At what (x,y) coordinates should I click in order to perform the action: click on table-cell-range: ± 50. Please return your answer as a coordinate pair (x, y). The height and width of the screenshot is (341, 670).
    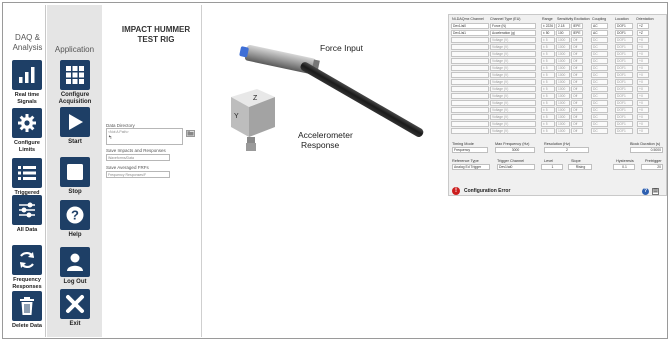
    Looking at the image, I should click on (548, 33).